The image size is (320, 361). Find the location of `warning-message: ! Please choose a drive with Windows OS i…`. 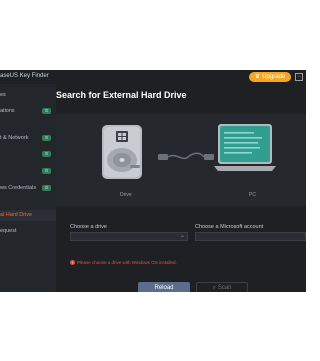

warning-message: ! Please choose a drive with Windows OS i… is located at coordinates (123, 263).